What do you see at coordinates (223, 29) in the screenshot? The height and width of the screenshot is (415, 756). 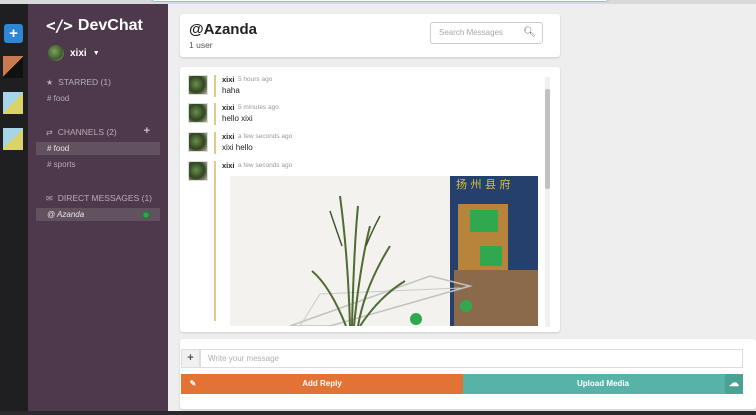 I see `channel-title: @Azanda` at bounding box center [223, 29].